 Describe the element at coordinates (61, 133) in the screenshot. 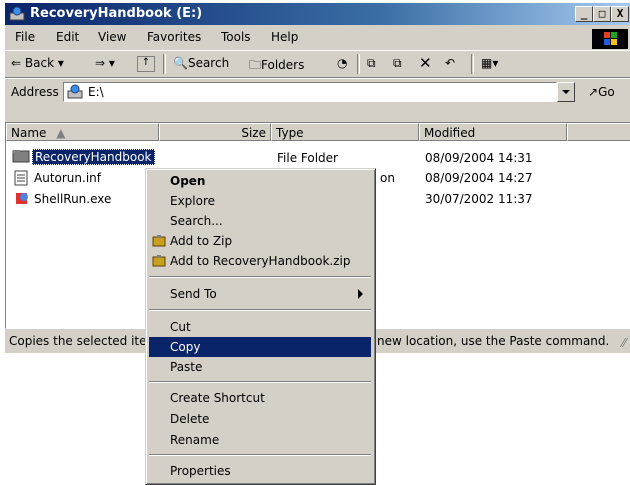

I see `sort-arrow-icon: ▲` at that location.